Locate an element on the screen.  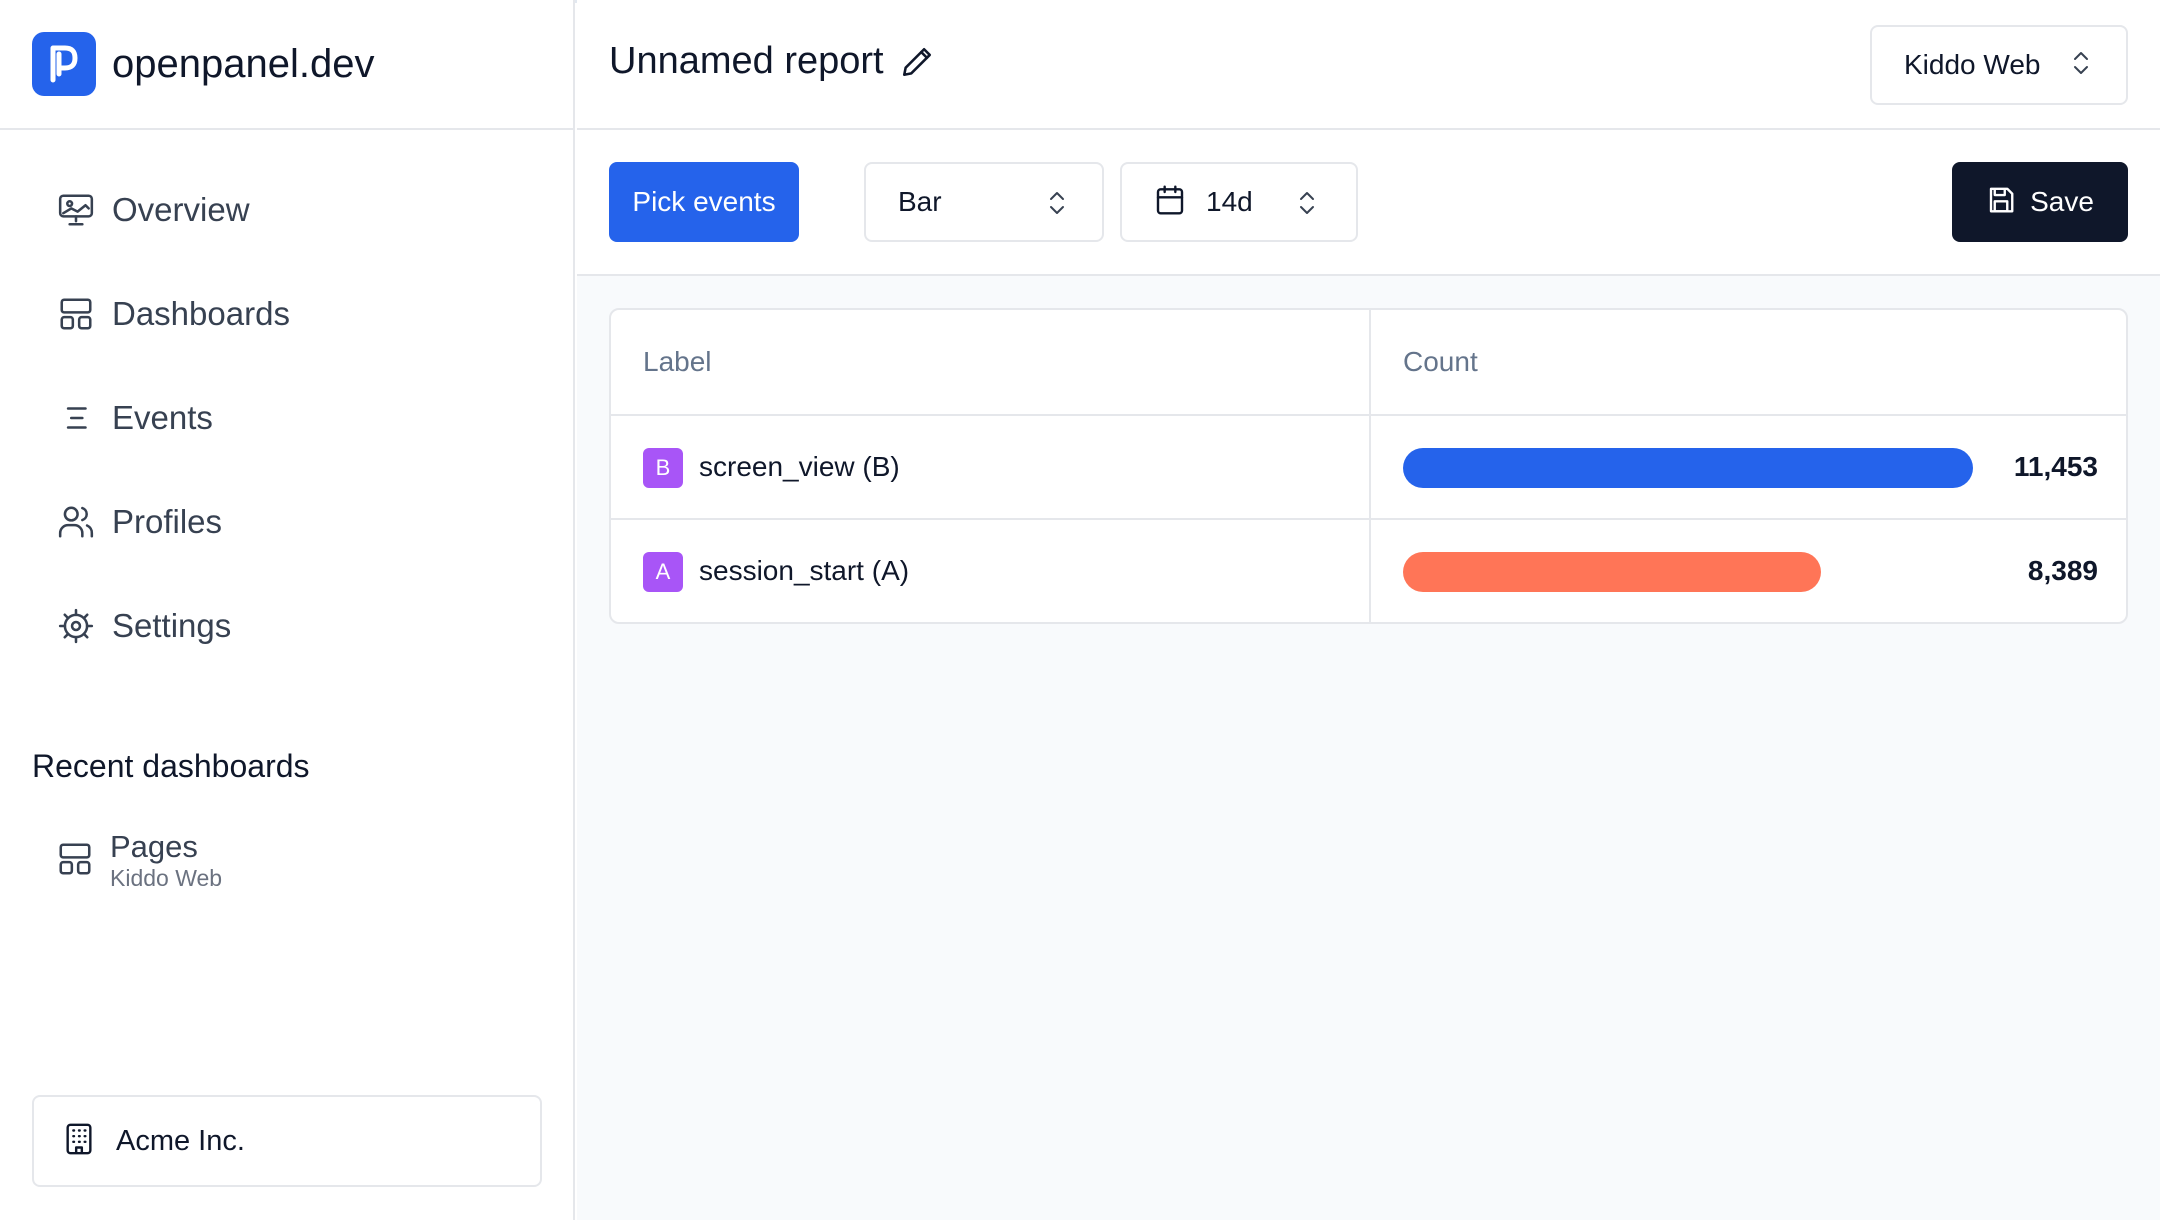
series-label: session_start (A) is located at coordinates (804, 570).